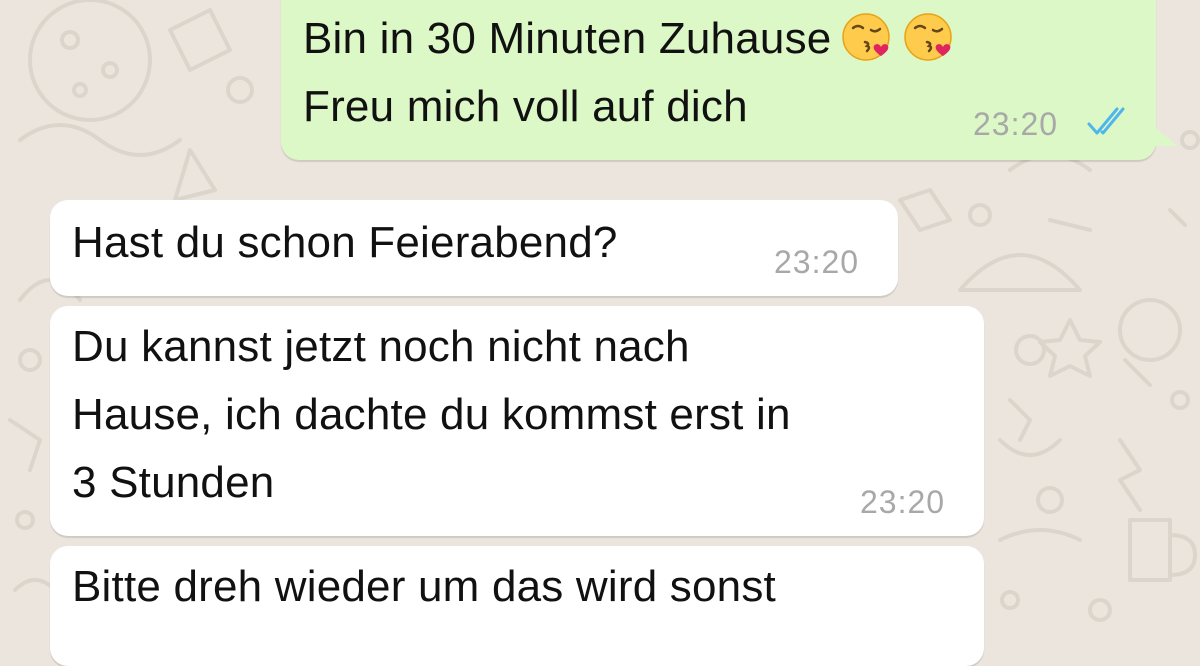 This screenshot has width=1200, height=666. What do you see at coordinates (567, 38) in the screenshot?
I see `message-text: Bin in 30 Minuten Zuhause` at bounding box center [567, 38].